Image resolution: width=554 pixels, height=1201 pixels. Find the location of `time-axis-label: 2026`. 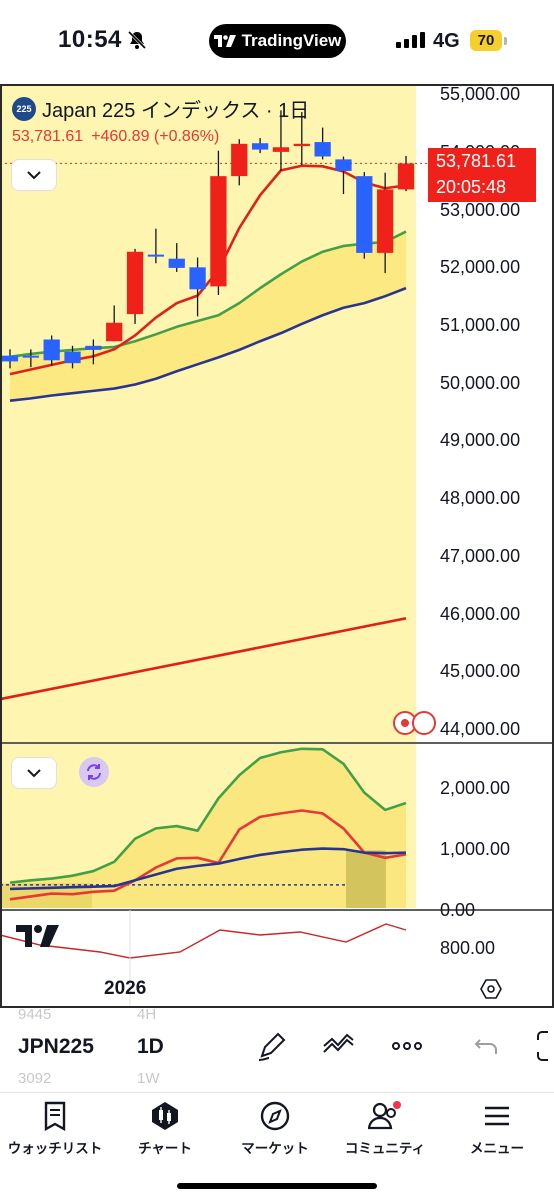

time-axis-label: 2026 is located at coordinates (125, 988).